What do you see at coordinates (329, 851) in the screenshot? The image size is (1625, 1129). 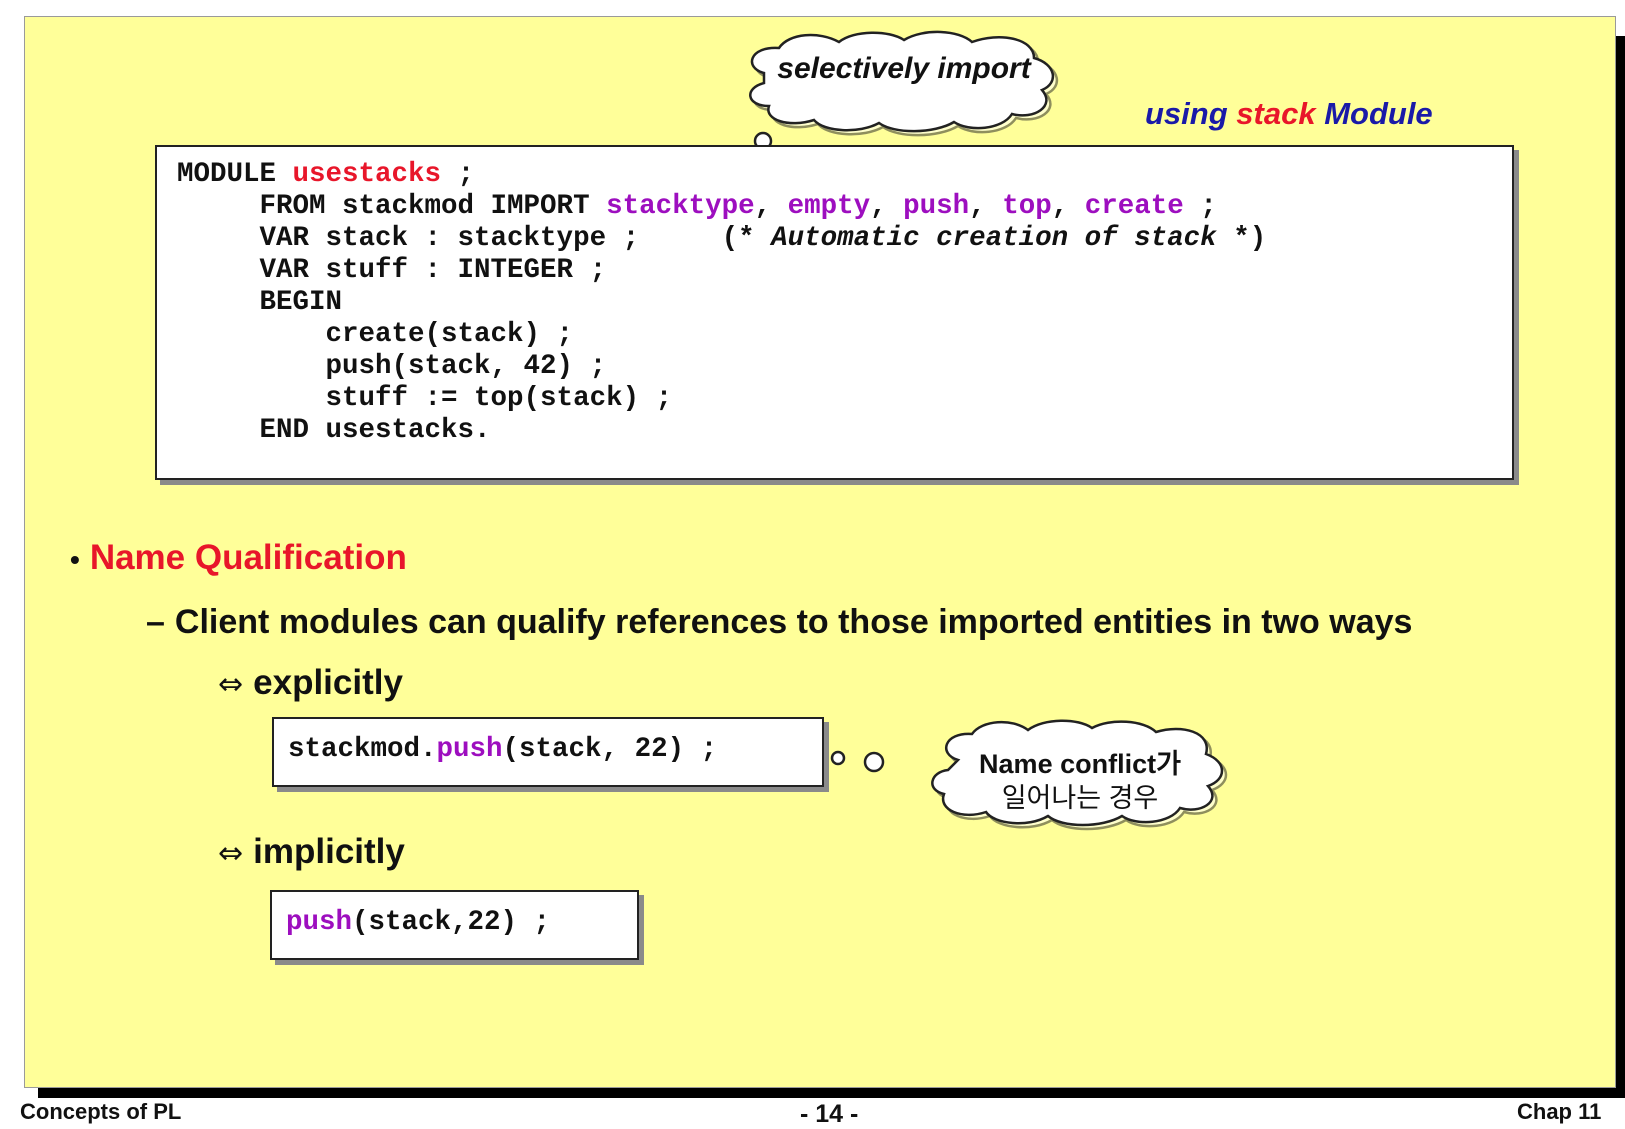 I see `implicitly-label: implicitly` at bounding box center [329, 851].